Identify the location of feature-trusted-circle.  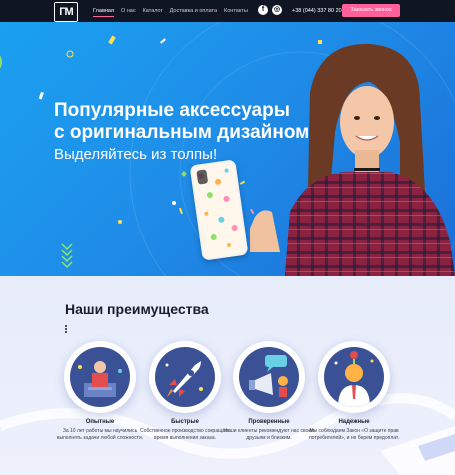
(269, 377).